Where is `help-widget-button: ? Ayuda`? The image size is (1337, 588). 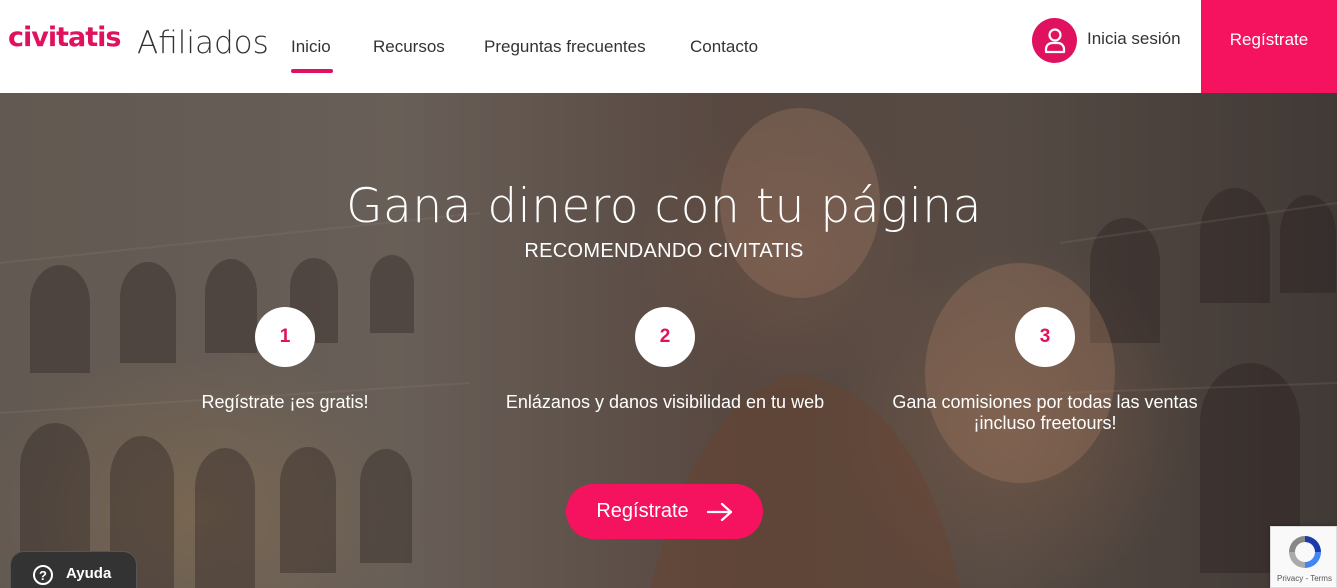 help-widget-button: ? Ayuda is located at coordinates (73, 569).